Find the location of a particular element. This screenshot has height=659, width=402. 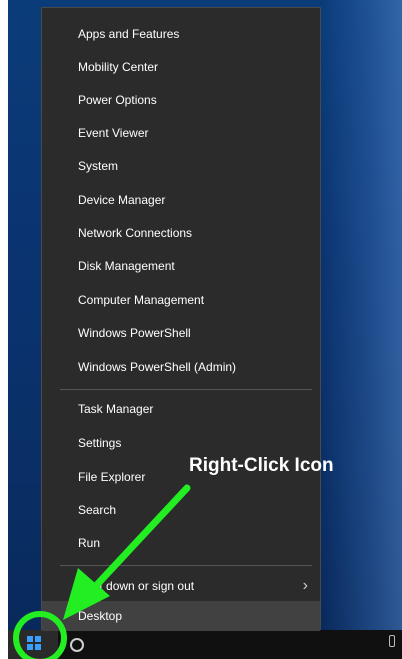

annotation-overlay is located at coordinates (102, 571).